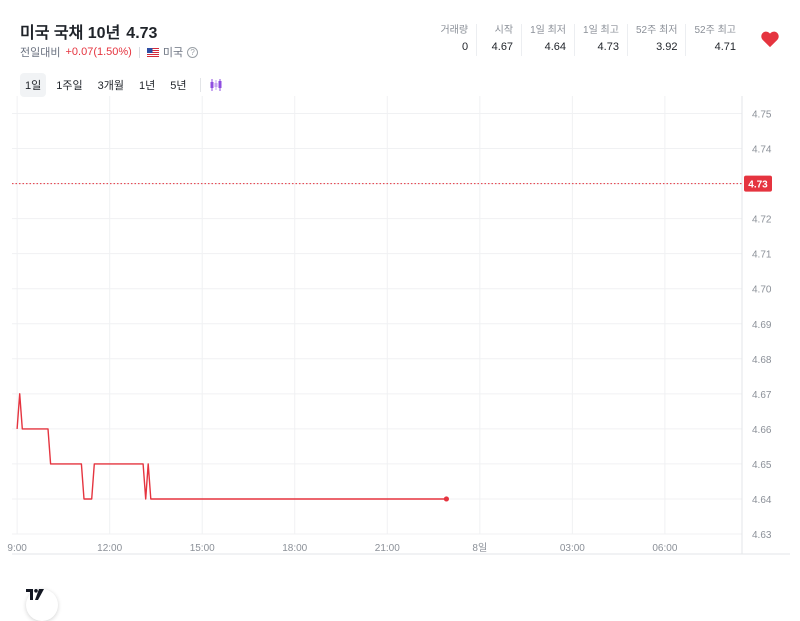 The width and height of the screenshot is (800, 621). I want to click on y-tick-label: 4.64, so click(762, 500).